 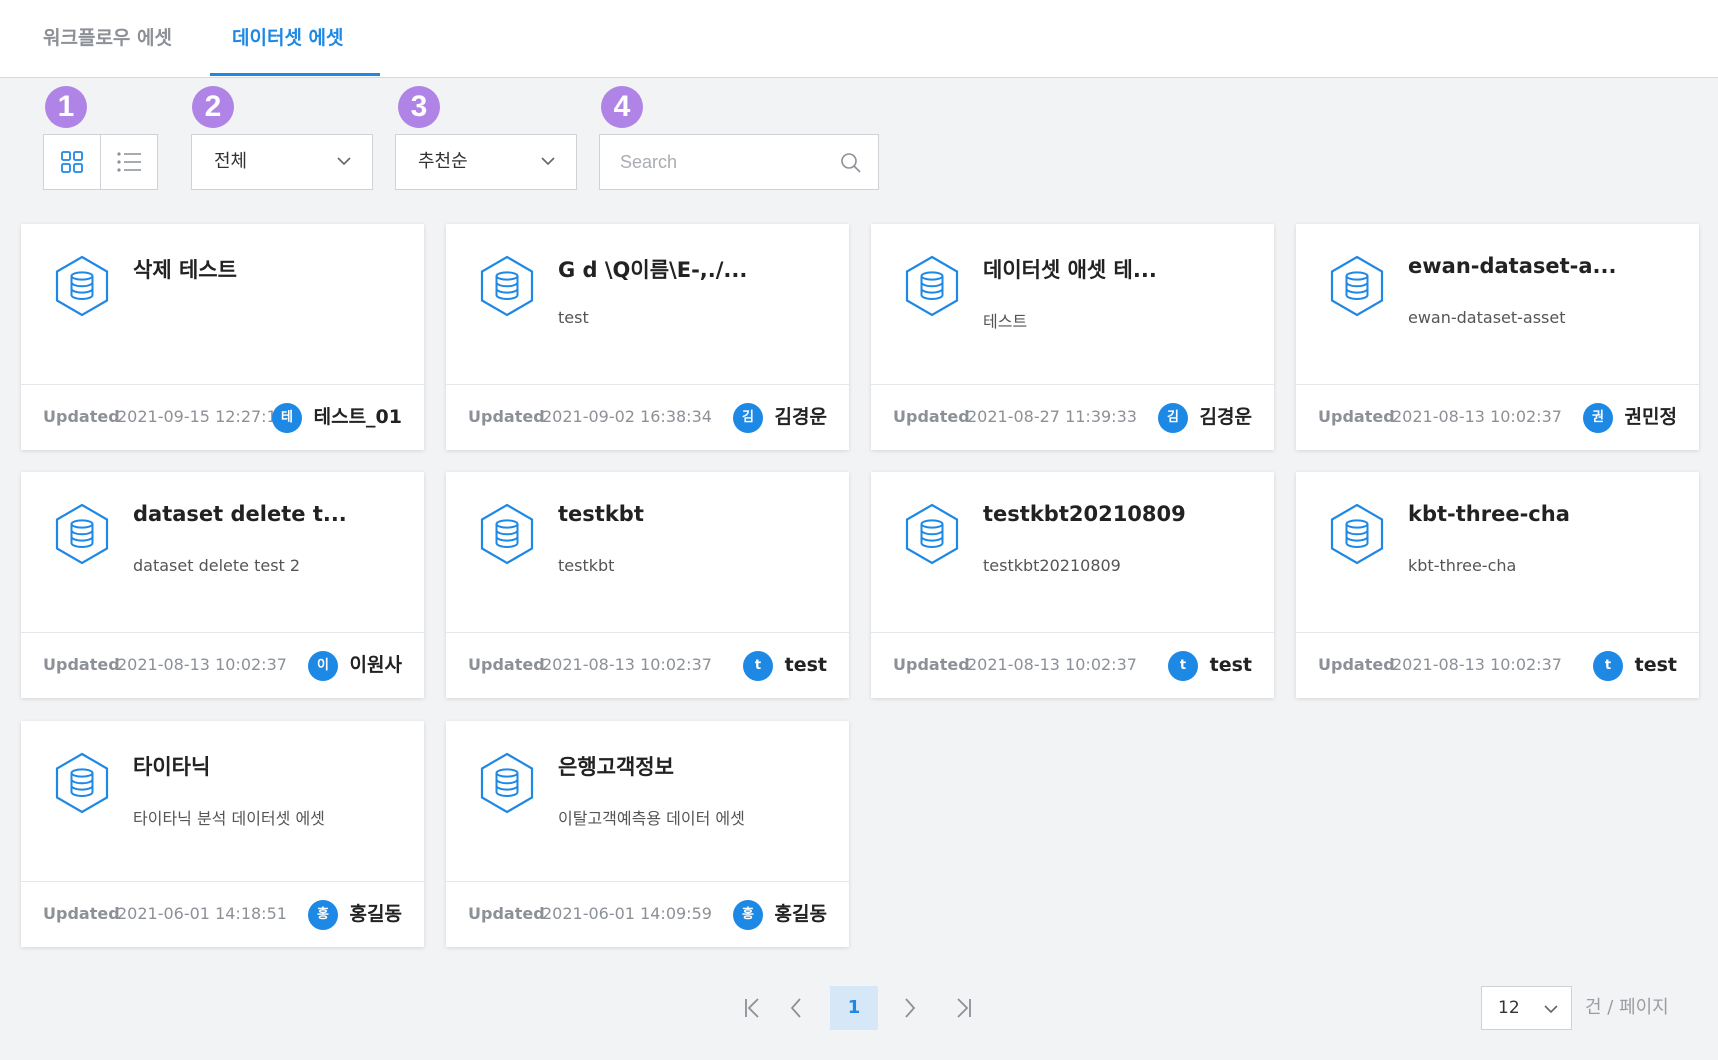 I want to click on category-filter-dropdown: 전체, so click(x=282, y=162).